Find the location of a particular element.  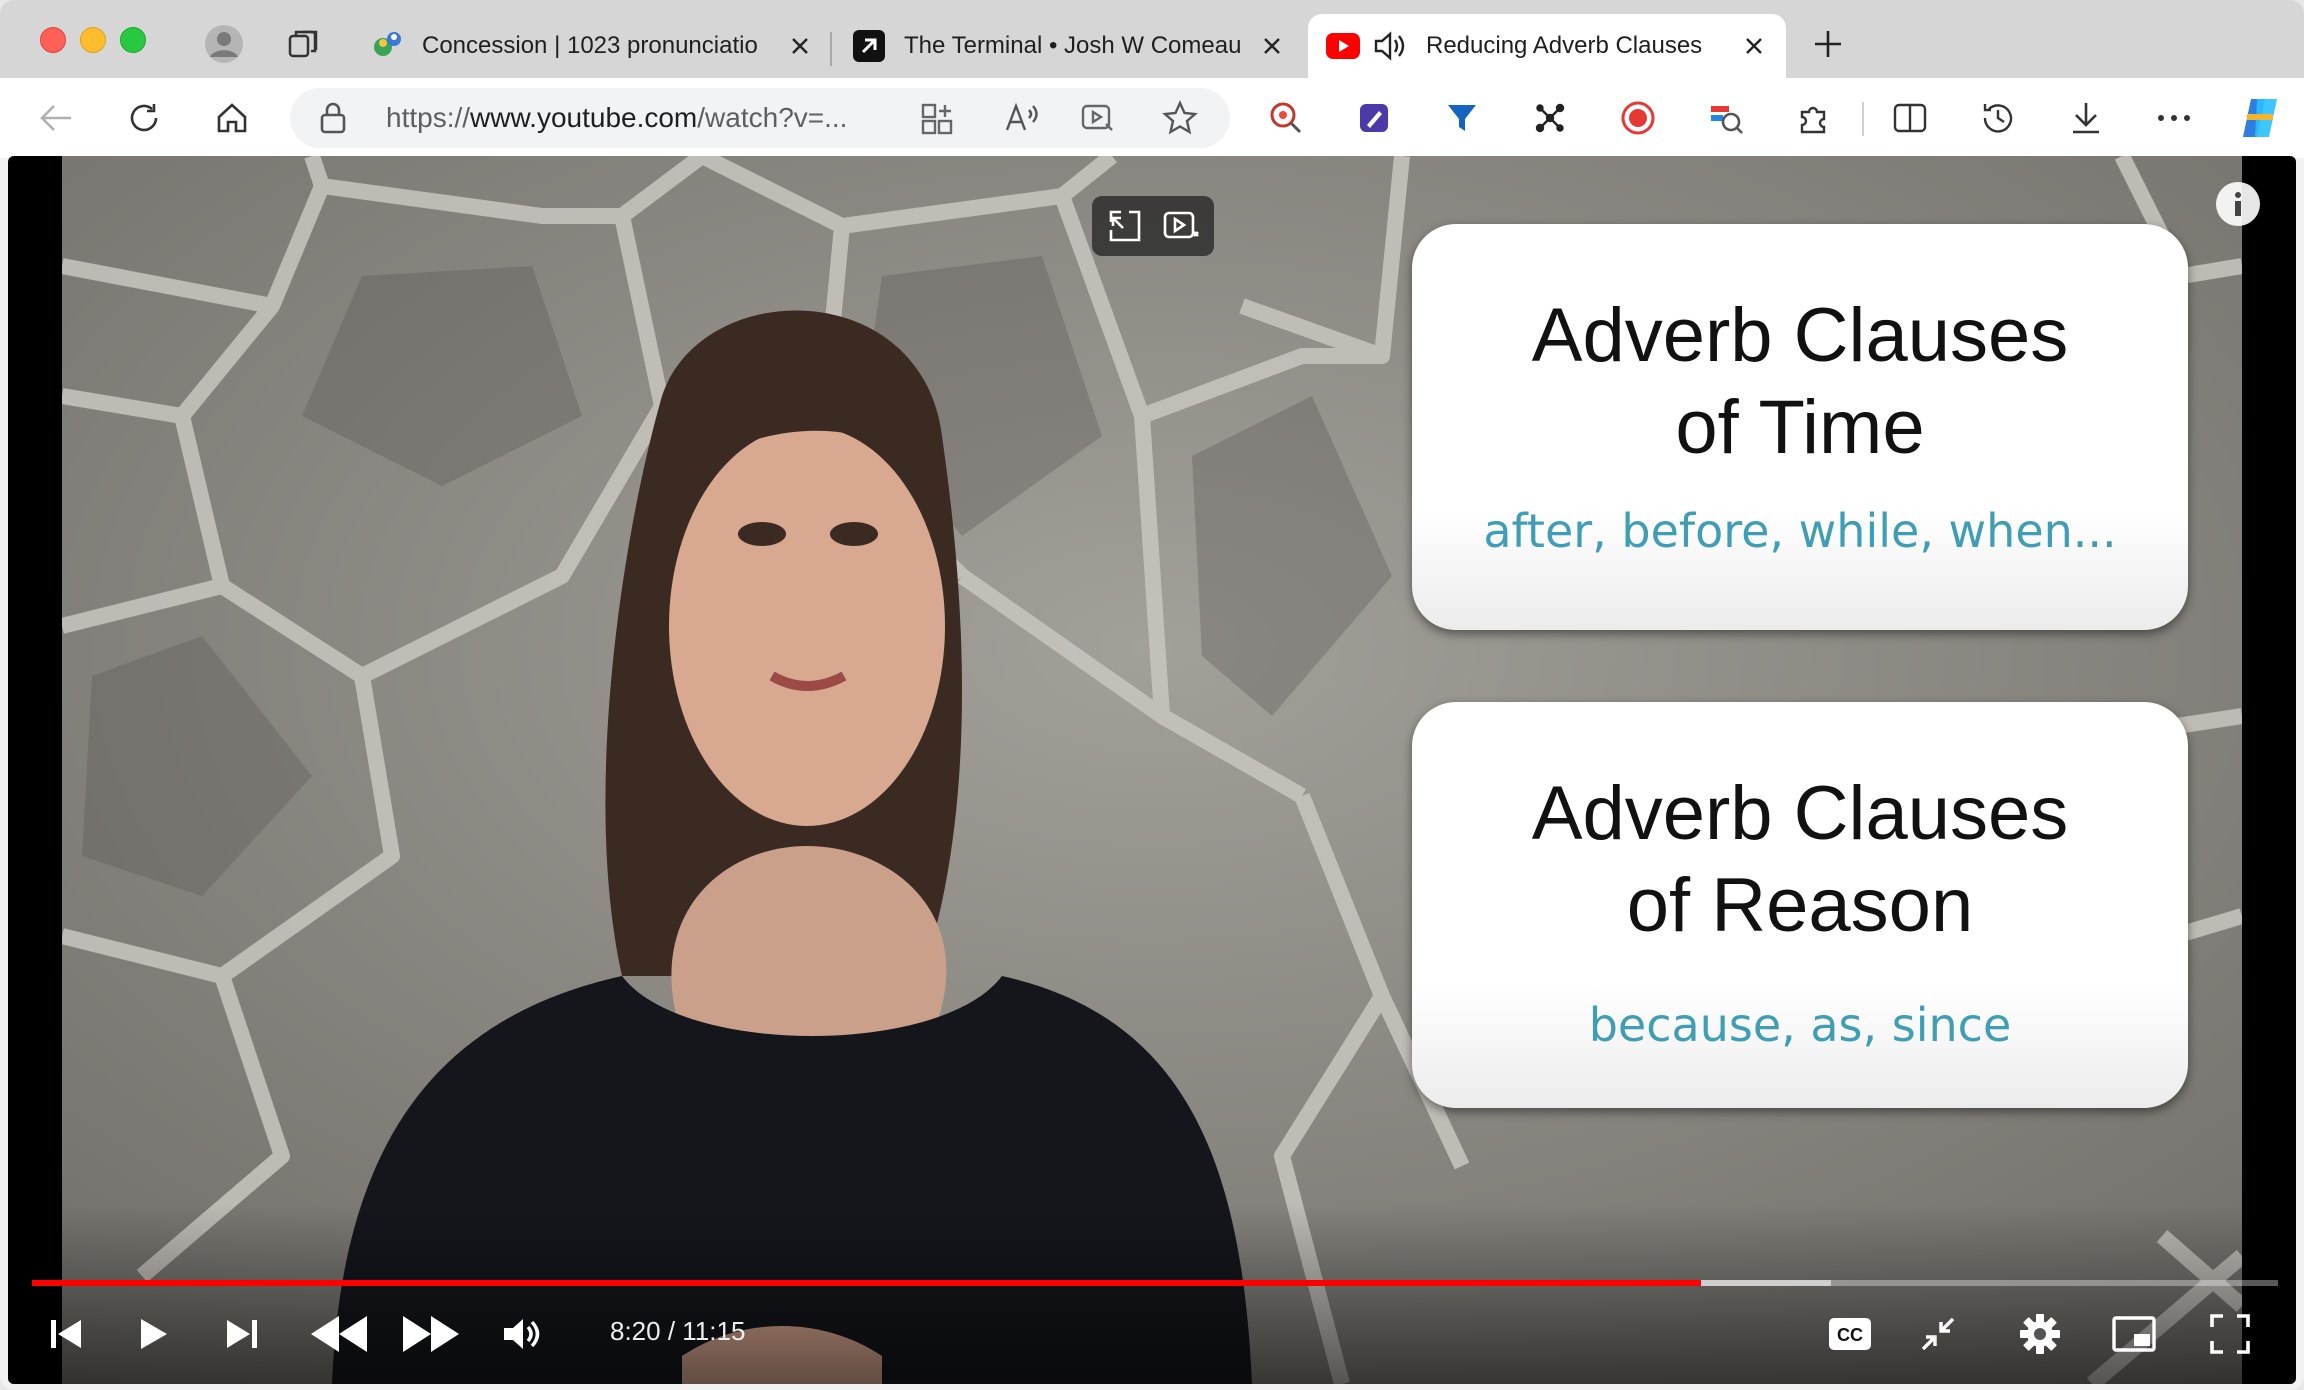

app-available-icon is located at coordinates (937, 121).